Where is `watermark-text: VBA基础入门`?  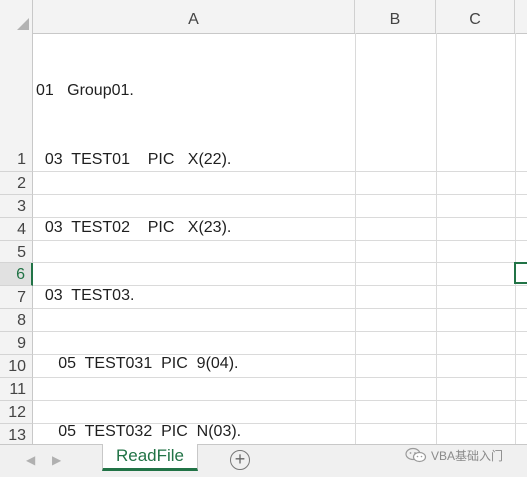
watermark-text: VBA基础入门 is located at coordinates (467, 455).